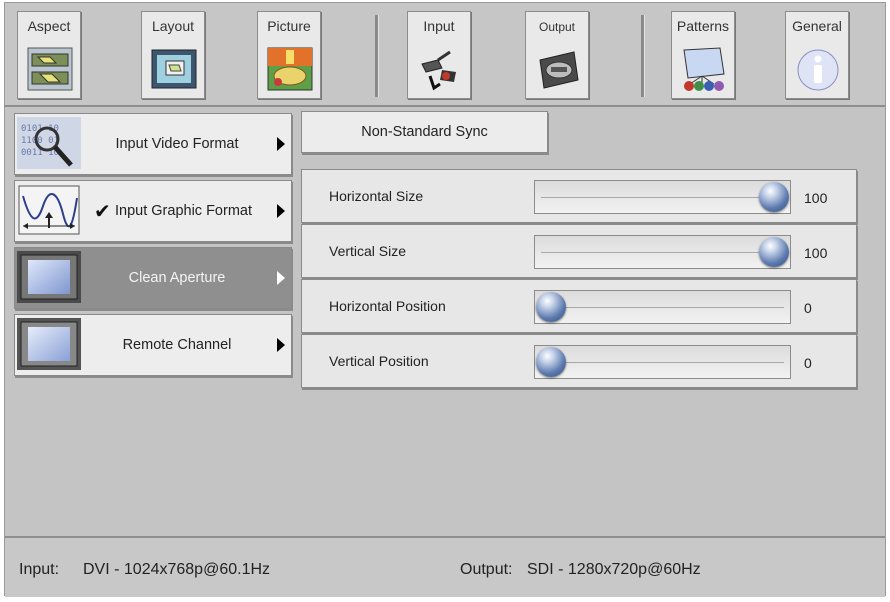 The image size is (890, 602). I want to click on tab-label: Patterns, so click(703, 26).